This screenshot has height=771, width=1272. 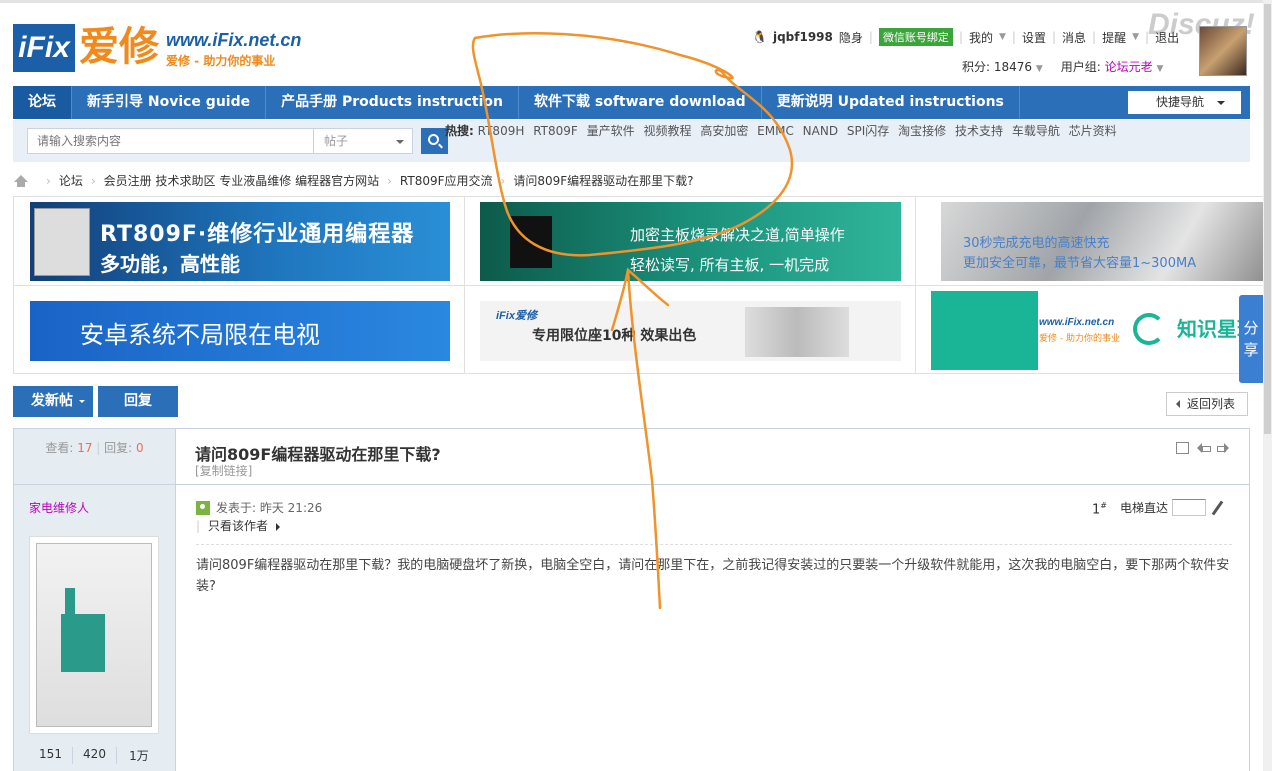 What do you see at coordinates (915, 37) in the screenshot?
I see `wechat-bind-button: 微信账号绑定` at bounding box center [915, 37].